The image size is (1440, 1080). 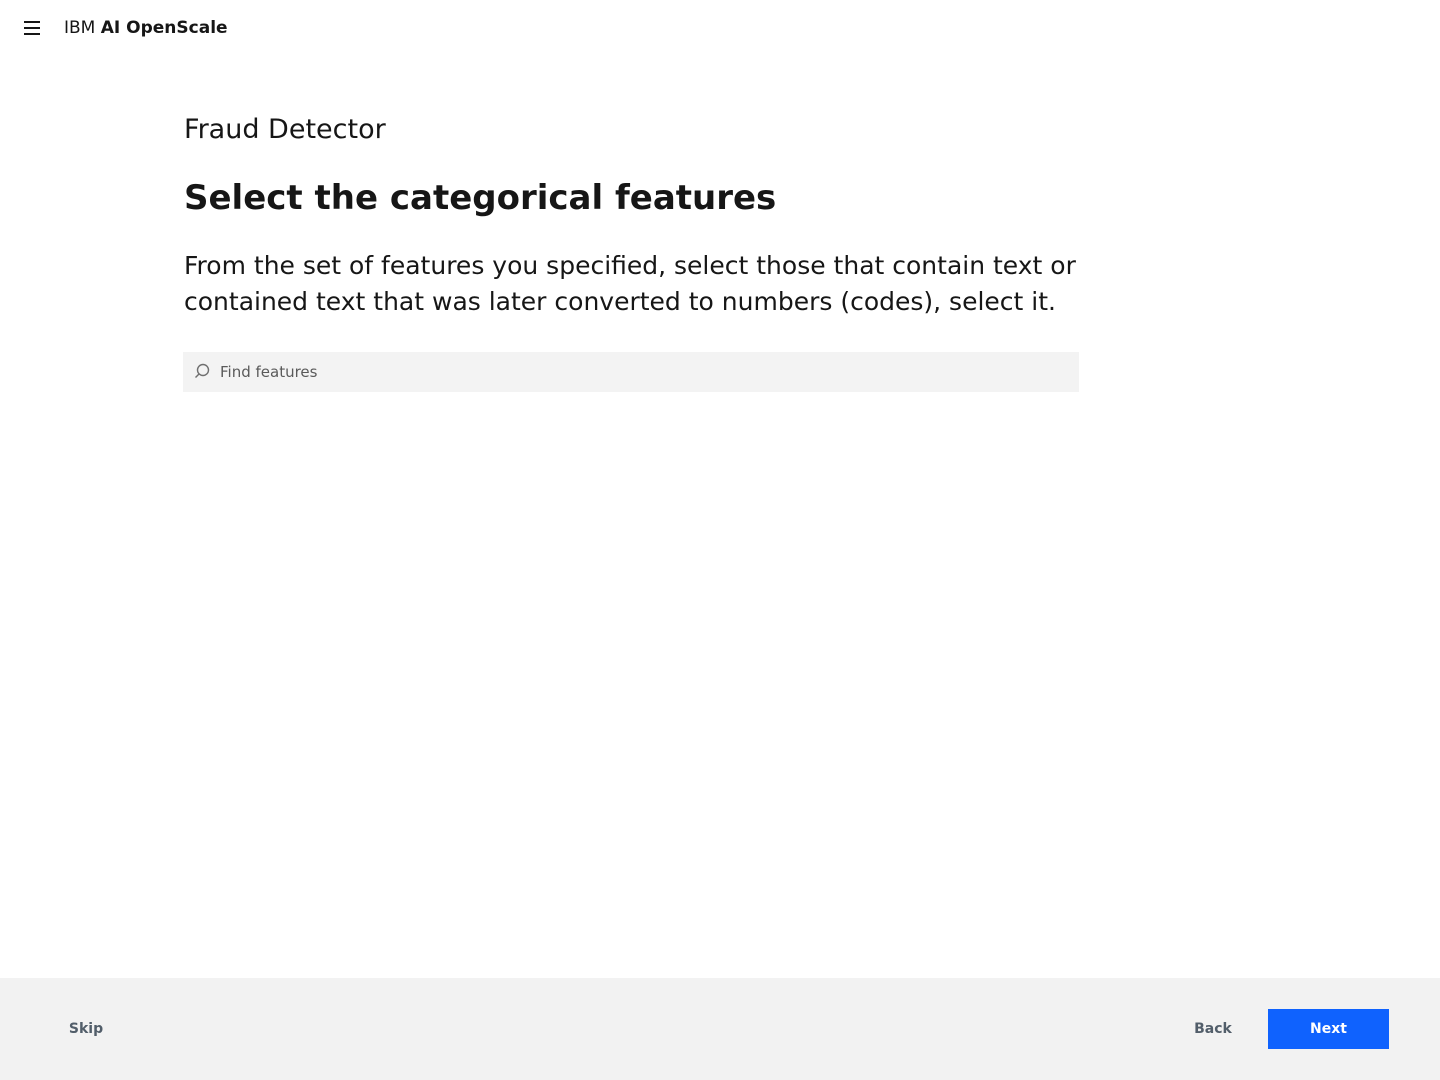 I want to click on next-button: Next, so click(x=1328, y=1029).